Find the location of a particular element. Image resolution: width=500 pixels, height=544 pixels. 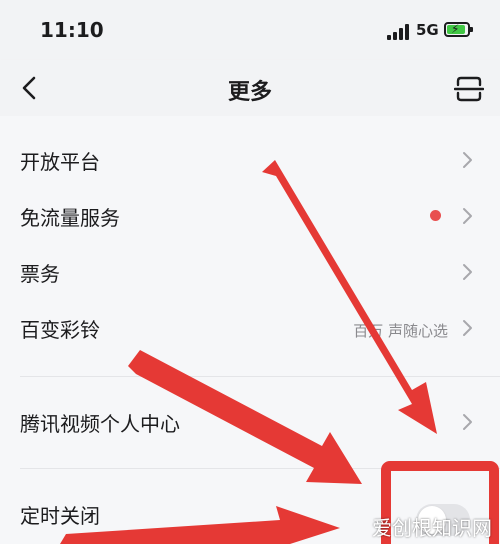

nav-bar: 更多 is located at coordinates (250, 88).